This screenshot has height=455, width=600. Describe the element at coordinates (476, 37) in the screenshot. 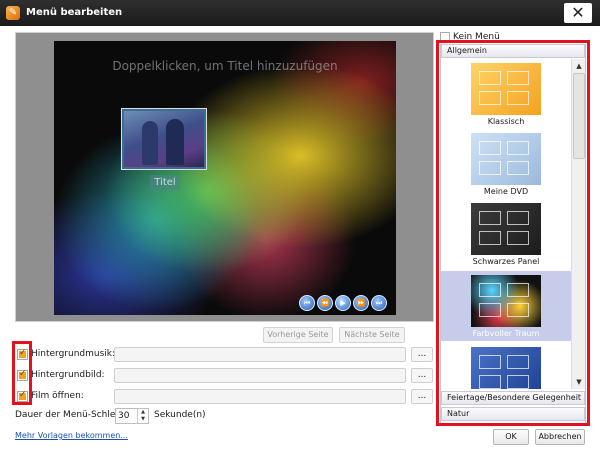

I see `no-menu-label: Kein Menü` at that location.